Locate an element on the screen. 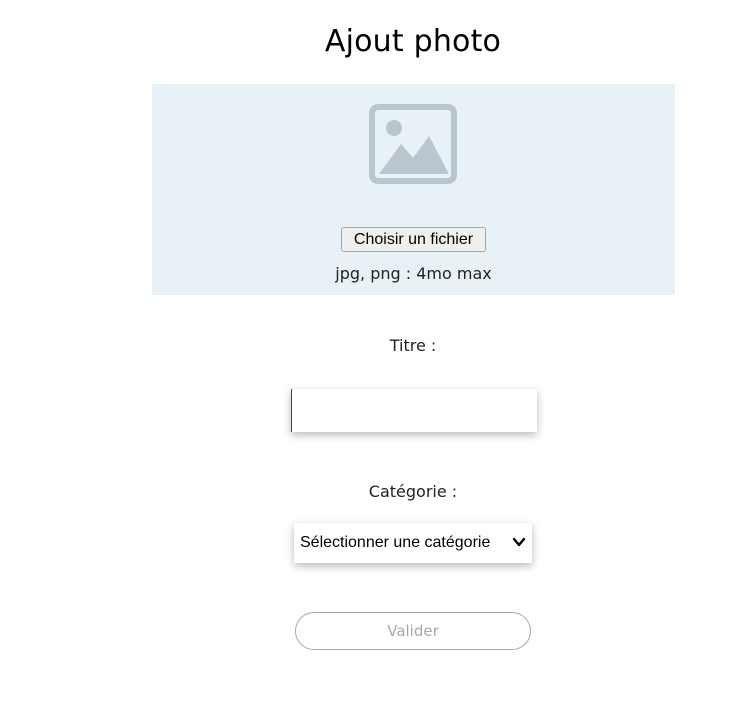 The width and height of the screenshot is (756, 721). category-select: Sélectionner une catégorie is located at coordinates (413, 543).